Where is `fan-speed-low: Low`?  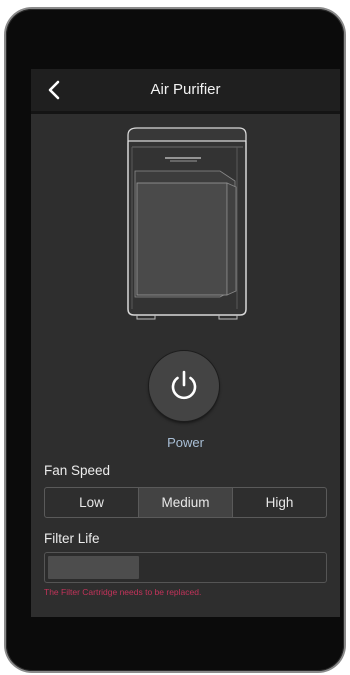 fan-speed-low: Low is located at coordinates (91, 502).